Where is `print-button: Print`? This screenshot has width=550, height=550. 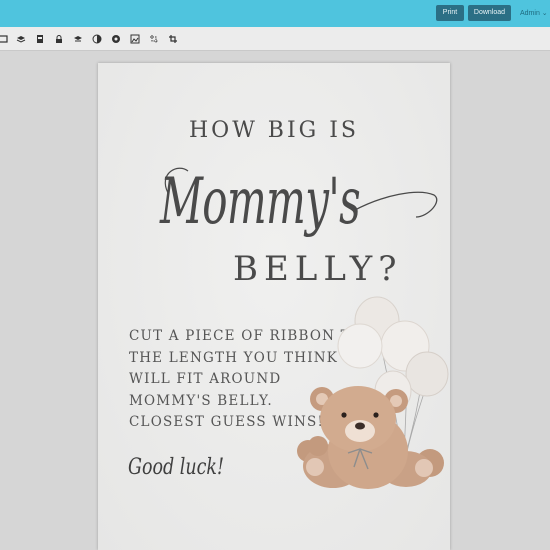
print-button: Print is located at coordinates (450, 13).